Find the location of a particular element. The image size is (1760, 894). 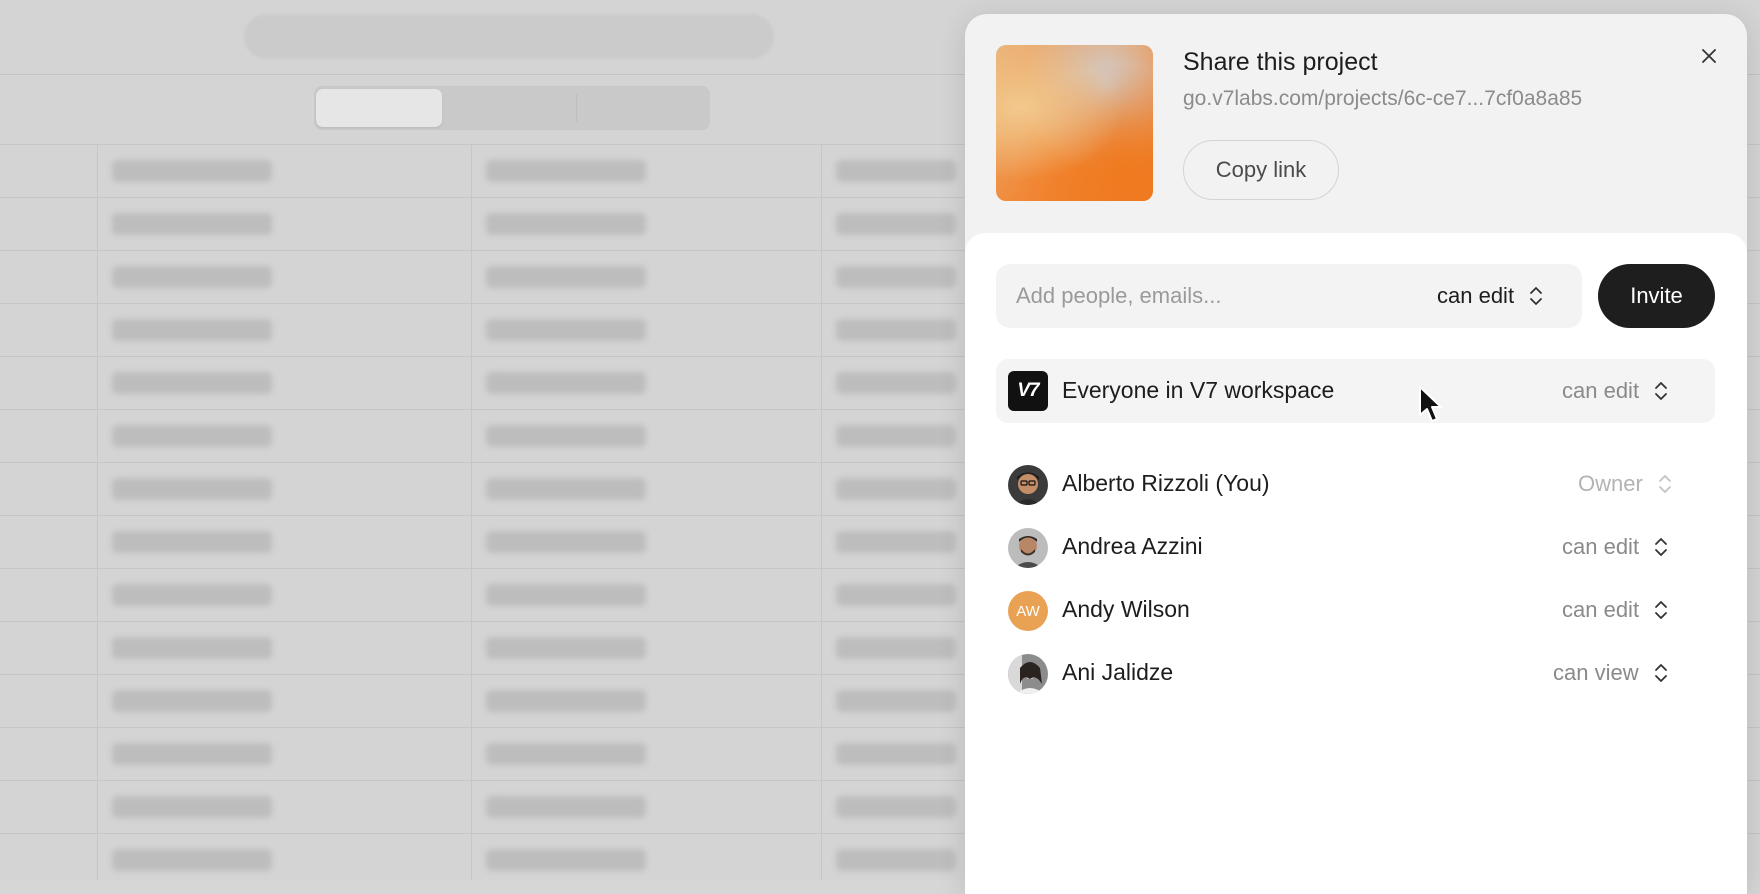

background-segment-active is located at coordinates (379, 108).